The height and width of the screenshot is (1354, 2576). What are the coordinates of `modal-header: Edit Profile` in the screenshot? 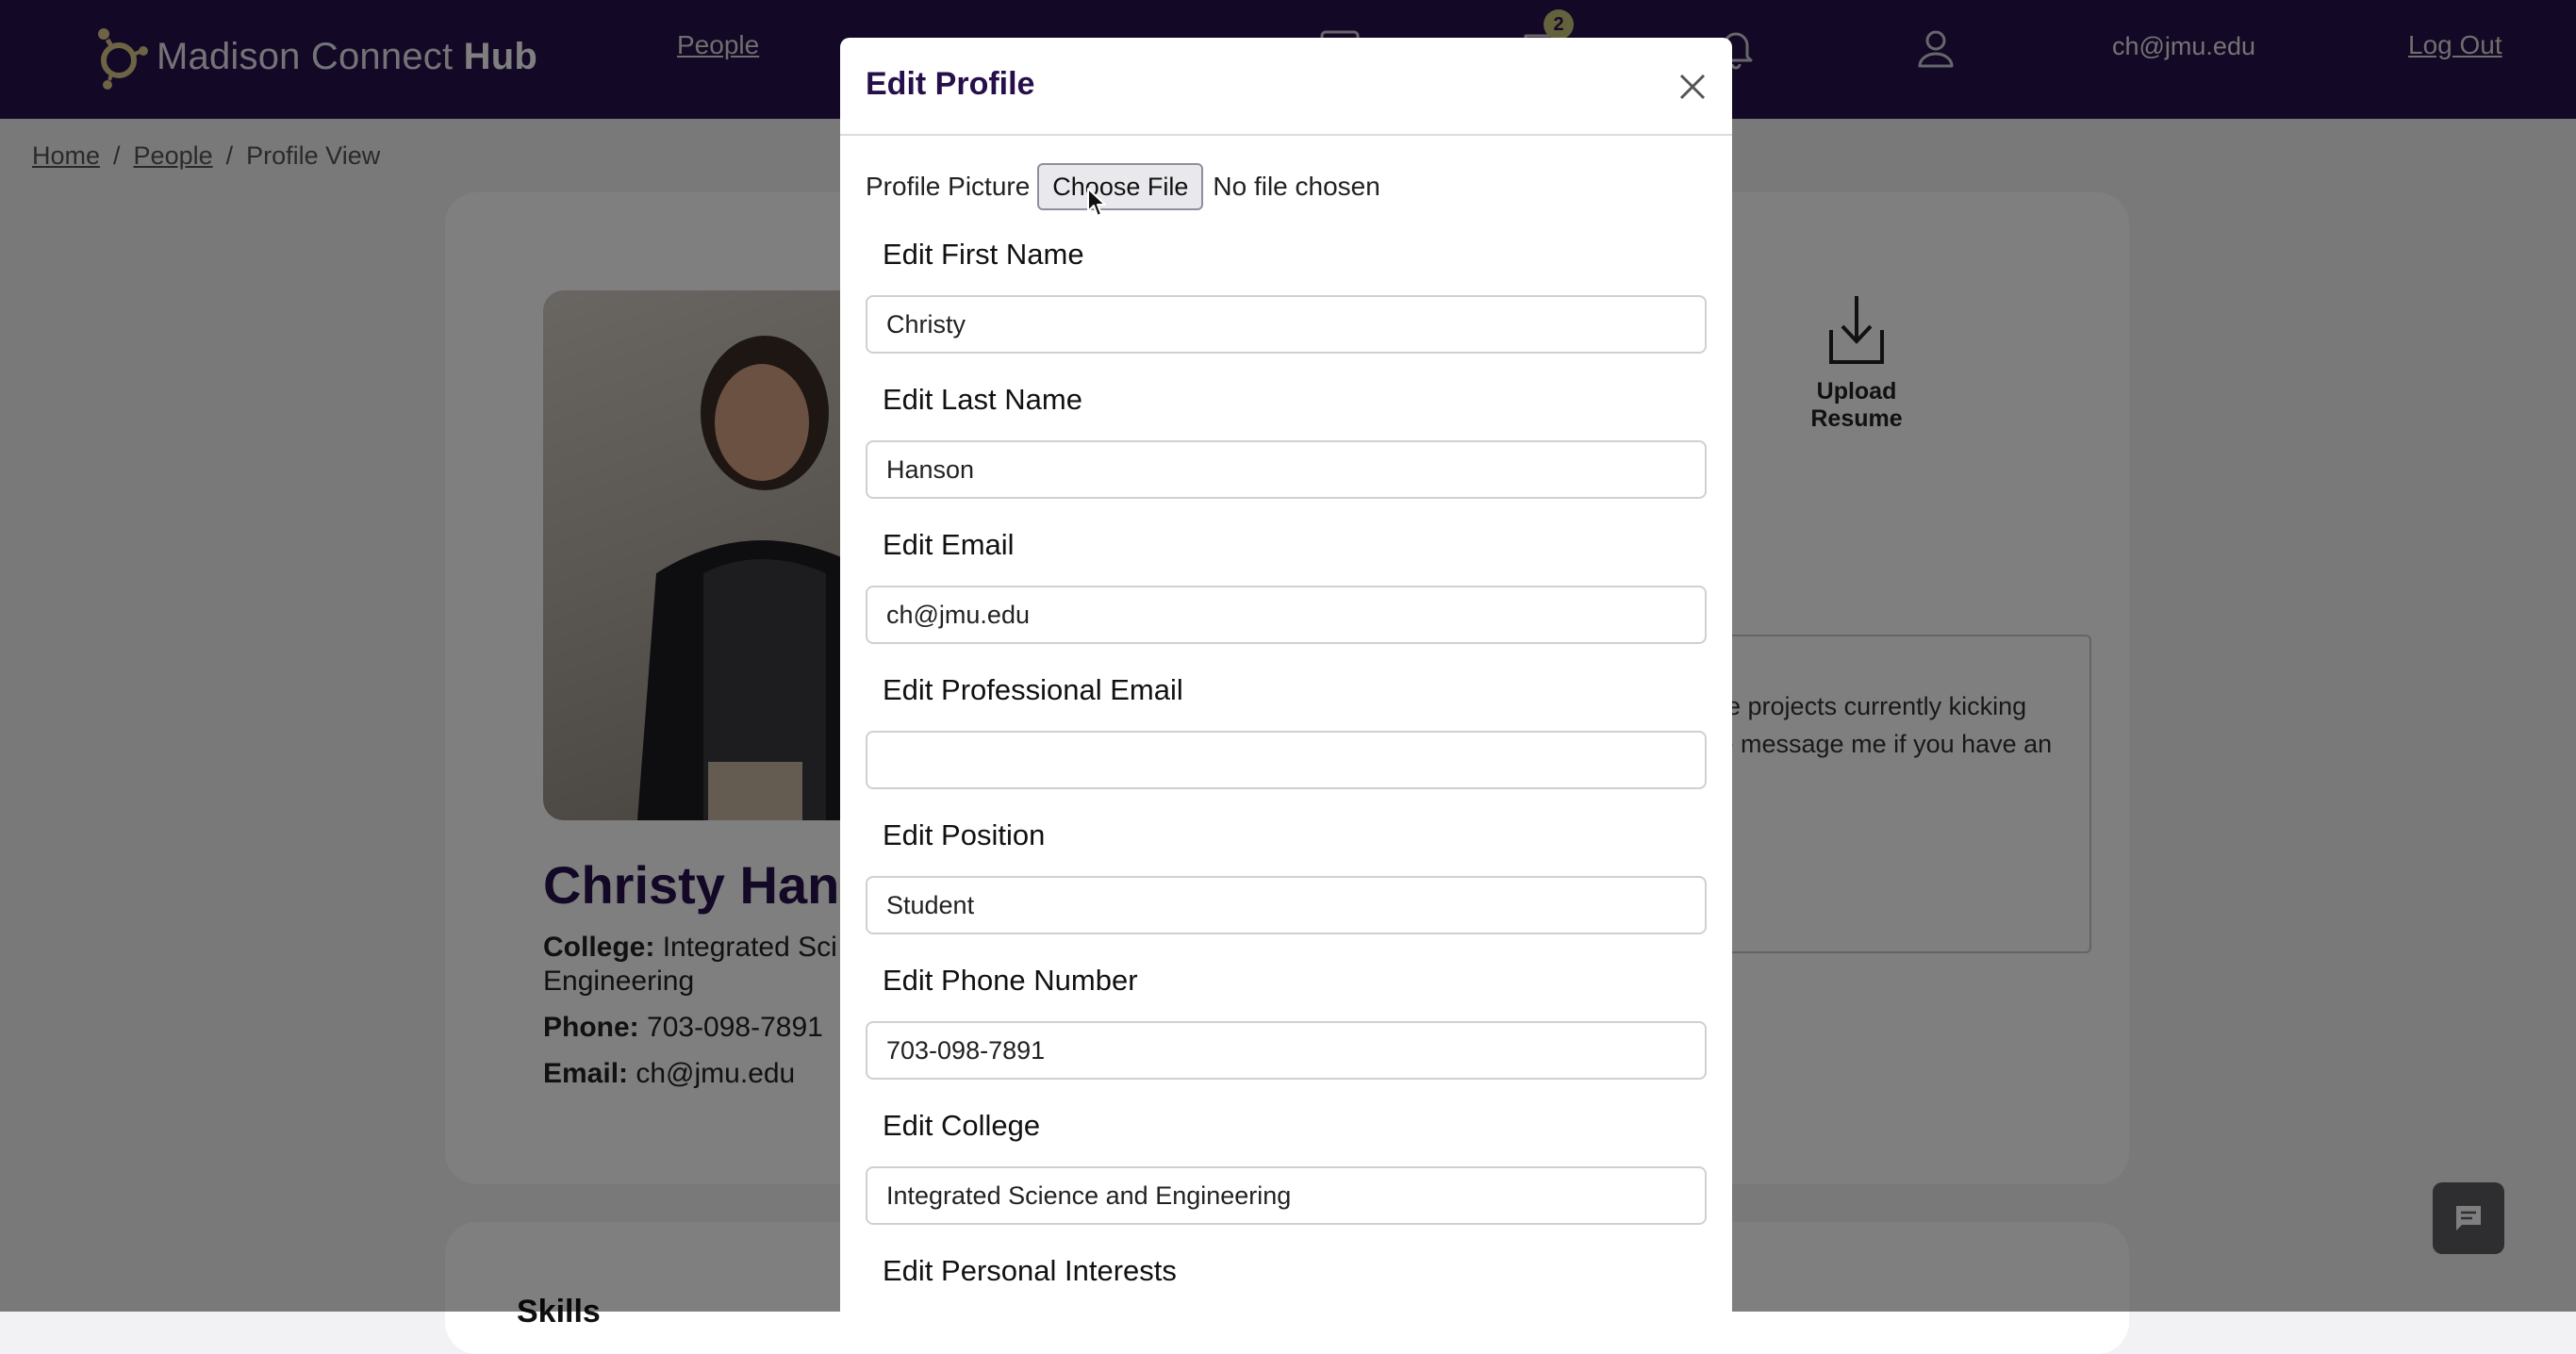 It's located at (1286, 87).